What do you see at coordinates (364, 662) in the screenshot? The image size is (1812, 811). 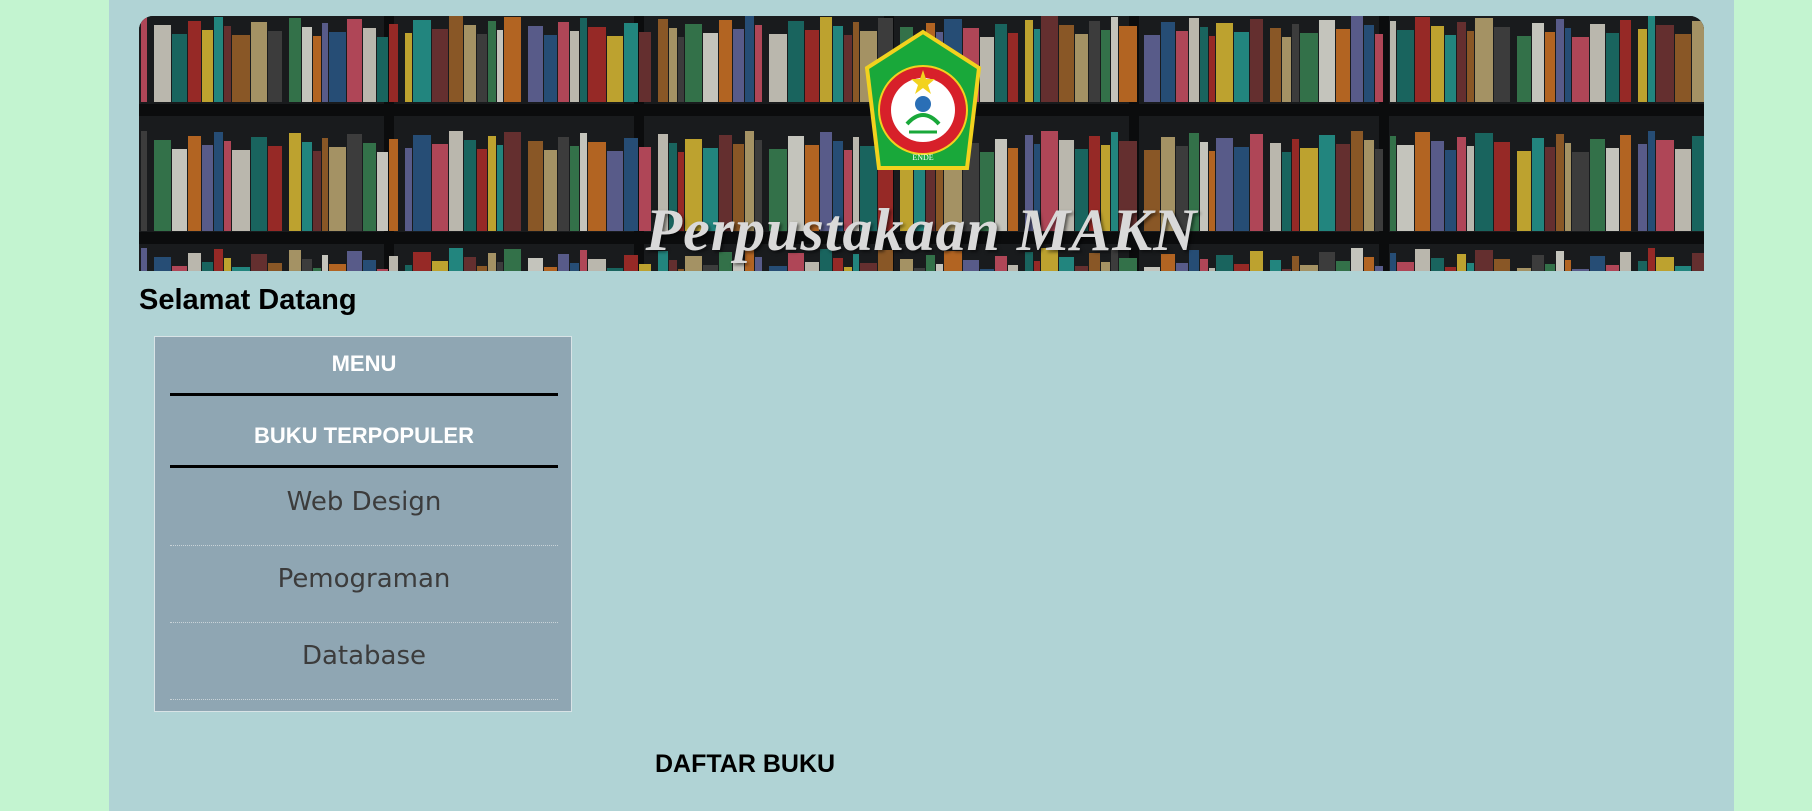 I see `sidebar-item-database: Database` at bounding box center [364, 662].